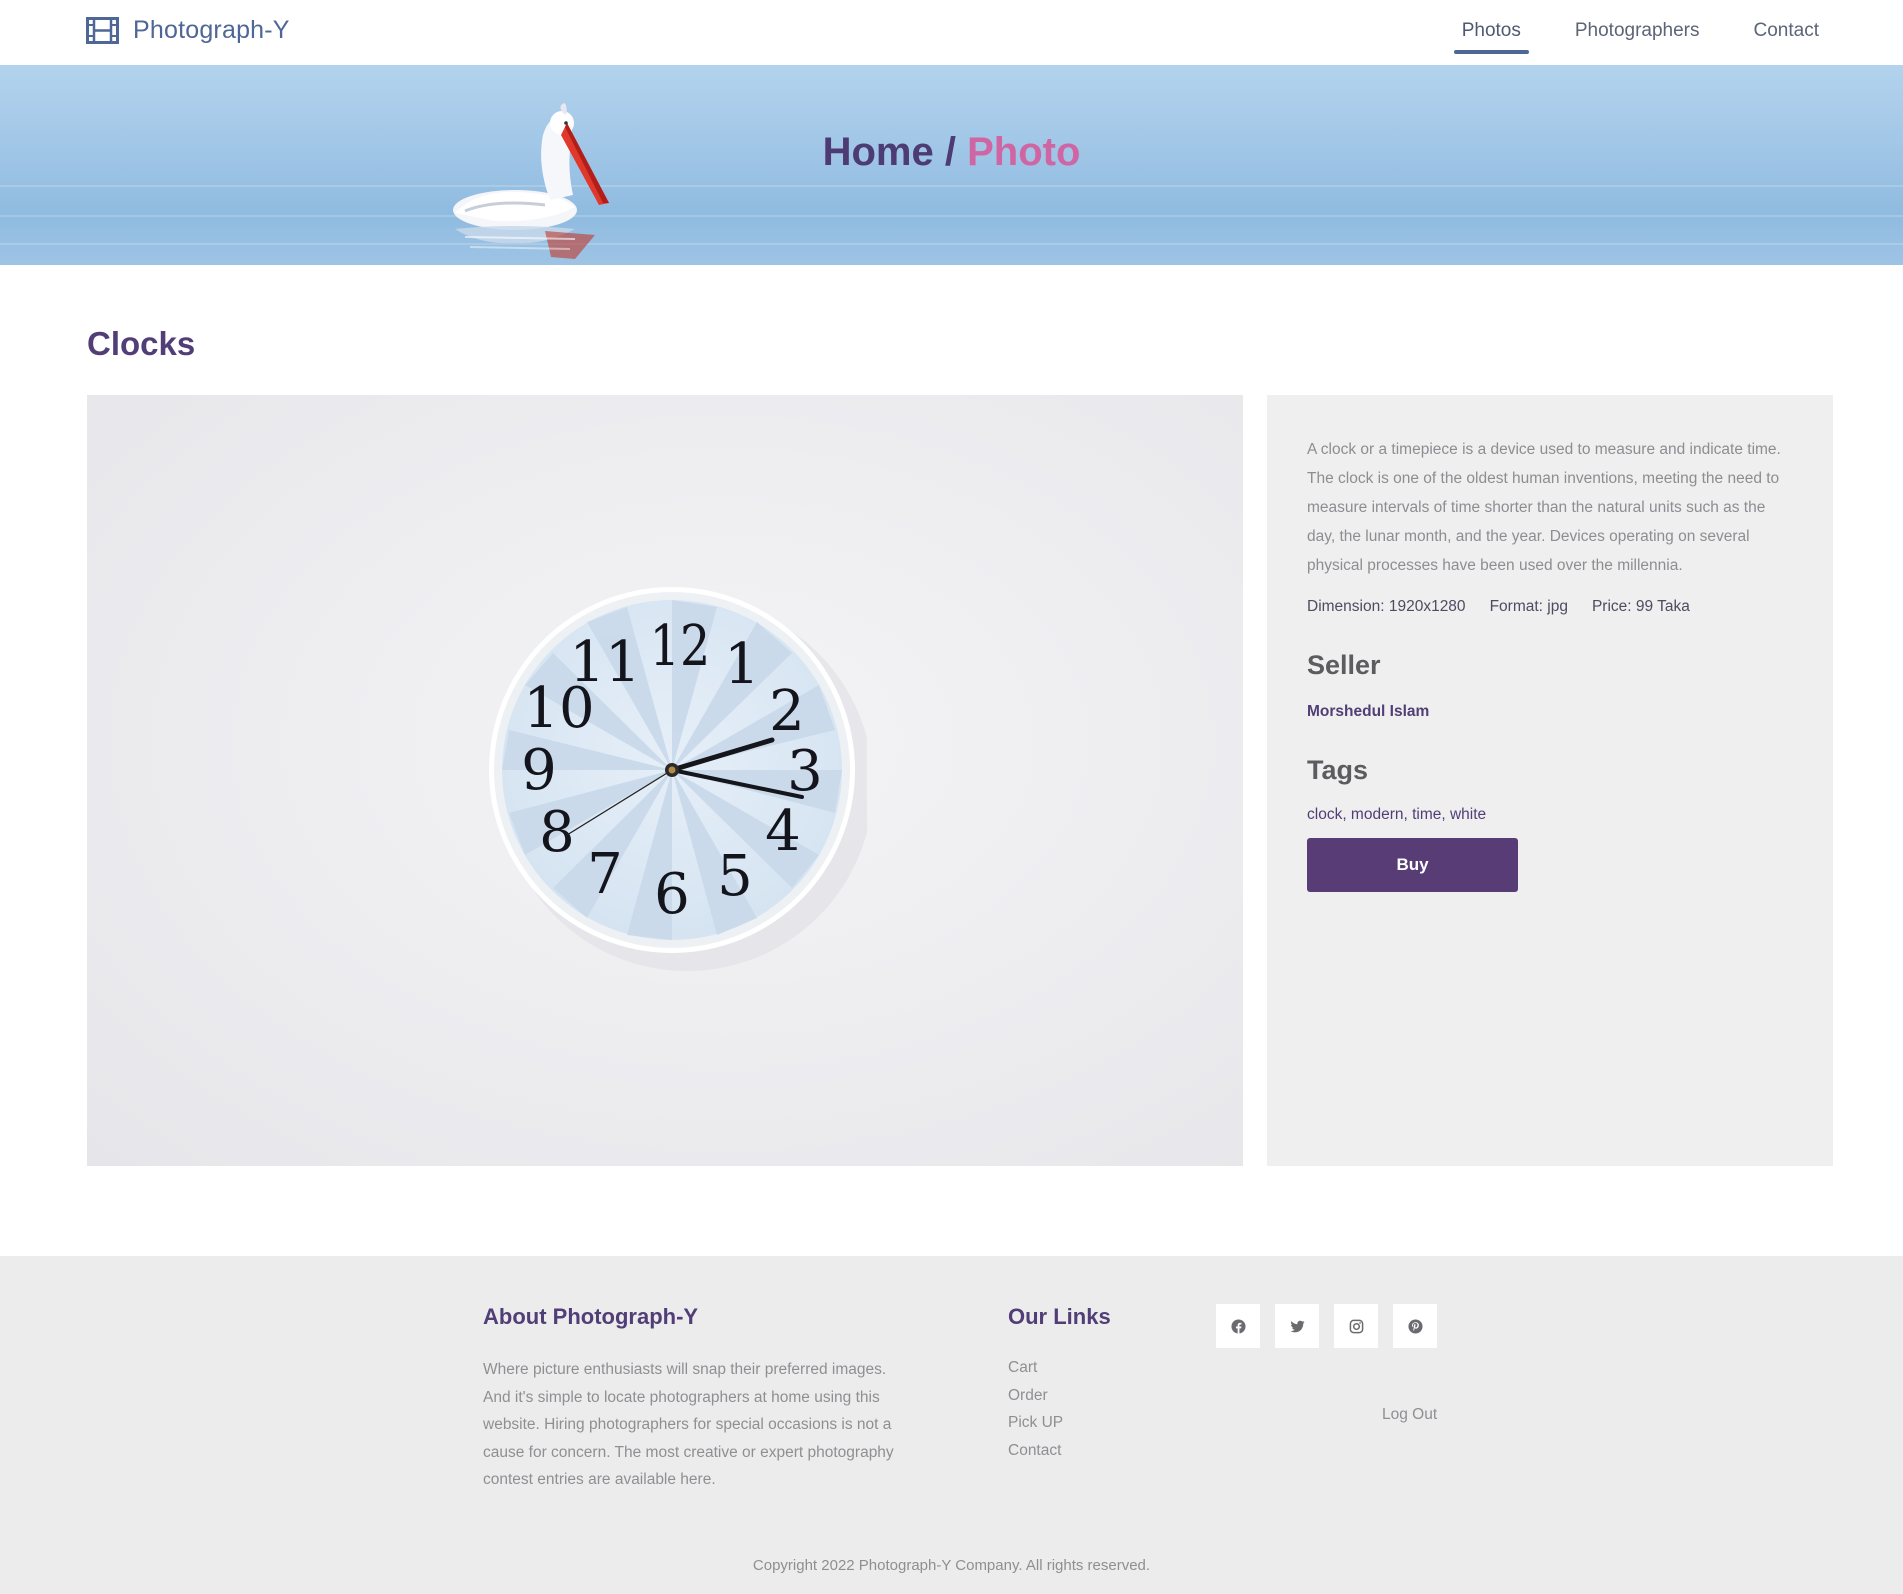  I want to click on hero-banner: Home / Photo, so click(951, 165).